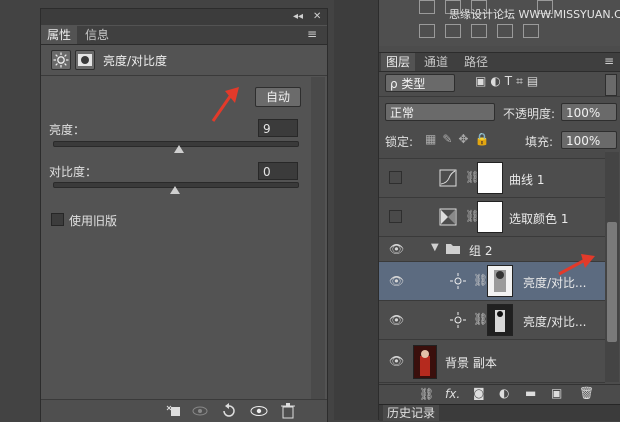  I want to click on panel-menu-icon: ≡, so click(312, 34).